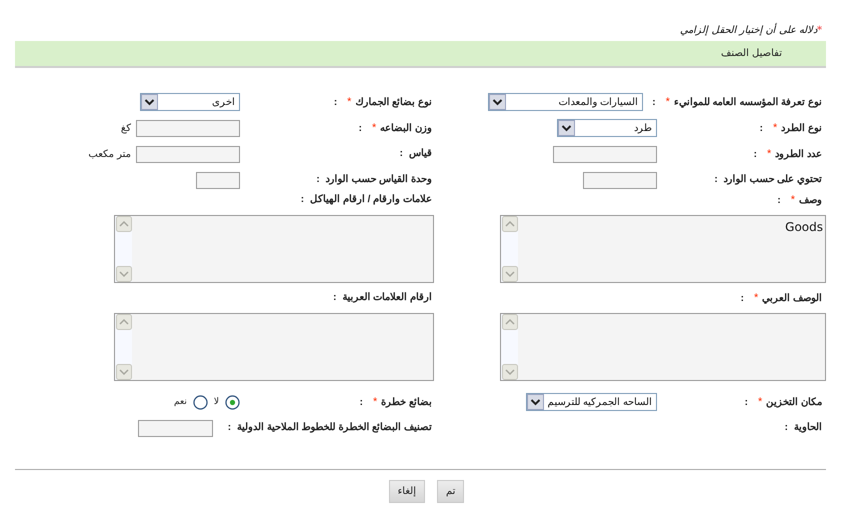 The width and height of the screenshot is (841, 506). I want to click on field-label: الحاوية :, so click(803, 428).